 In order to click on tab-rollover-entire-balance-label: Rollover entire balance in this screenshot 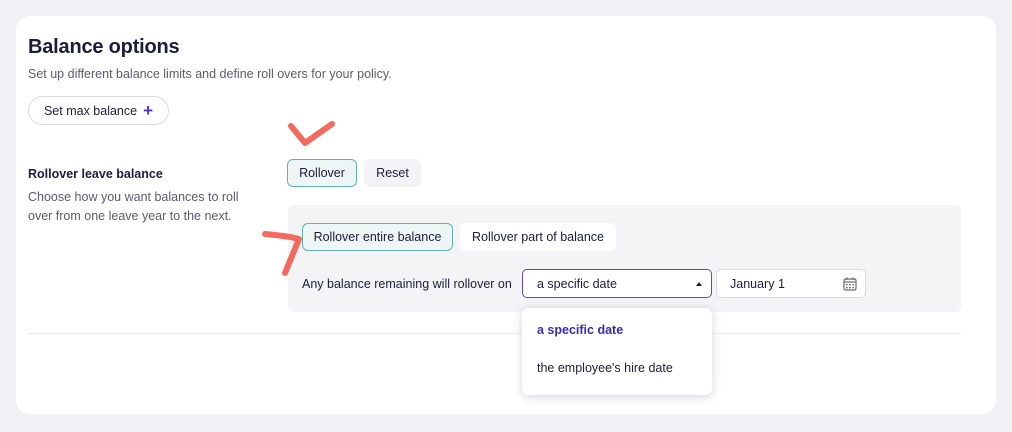, I will do `click(377, 237)`.